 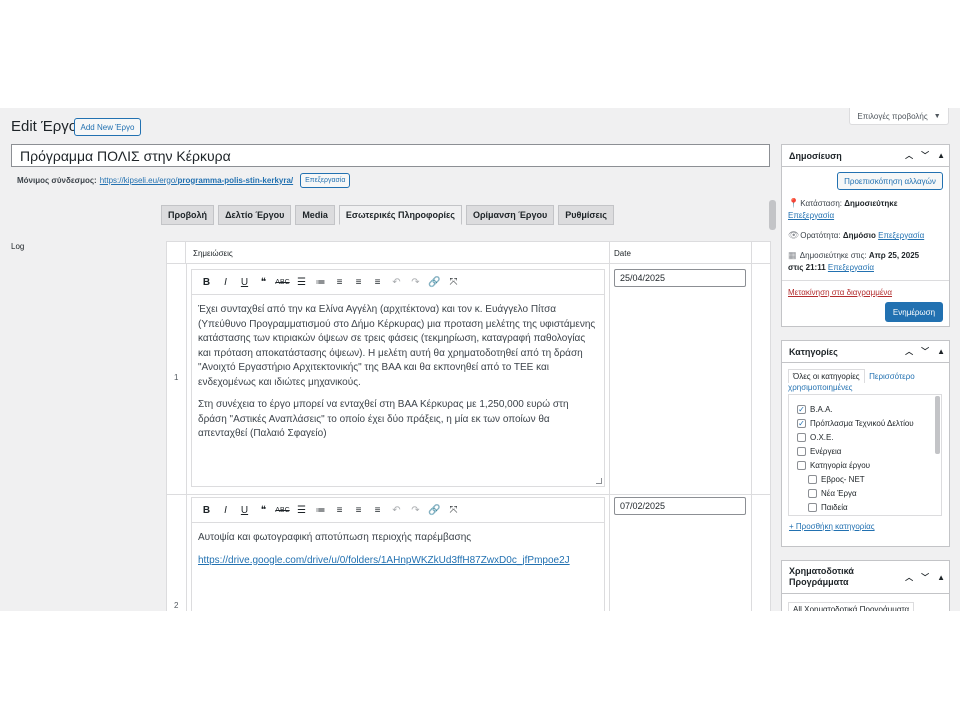 I want to click on category-item: Ο.Χ.Ε., so click(x=815, y=437).